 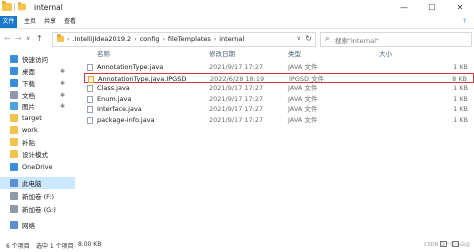 What do you see at coordinates (28, 84) in the screenshot?
I see `sidebar-item-label: 下载` at bounding box center [28, 84].